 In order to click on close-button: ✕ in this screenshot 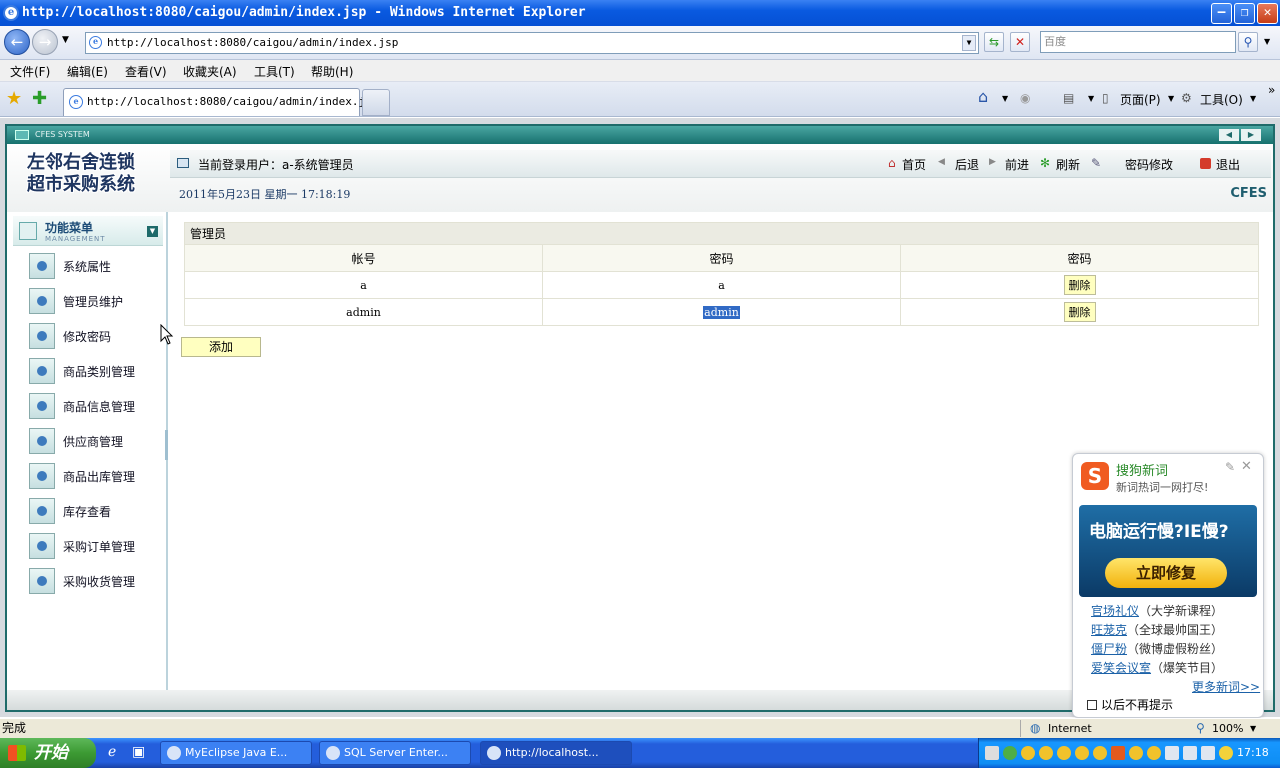, I will do `click(1267, 13)`.